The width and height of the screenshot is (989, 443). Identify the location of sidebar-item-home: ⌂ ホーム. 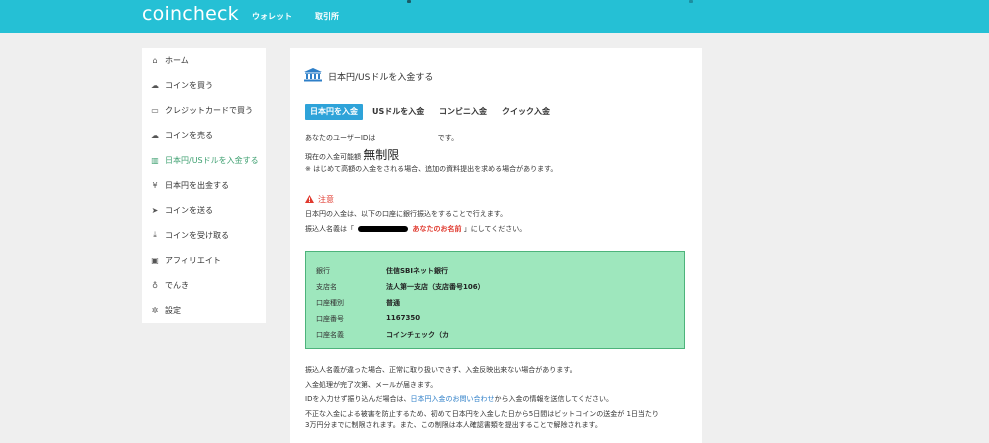
(169, 60).